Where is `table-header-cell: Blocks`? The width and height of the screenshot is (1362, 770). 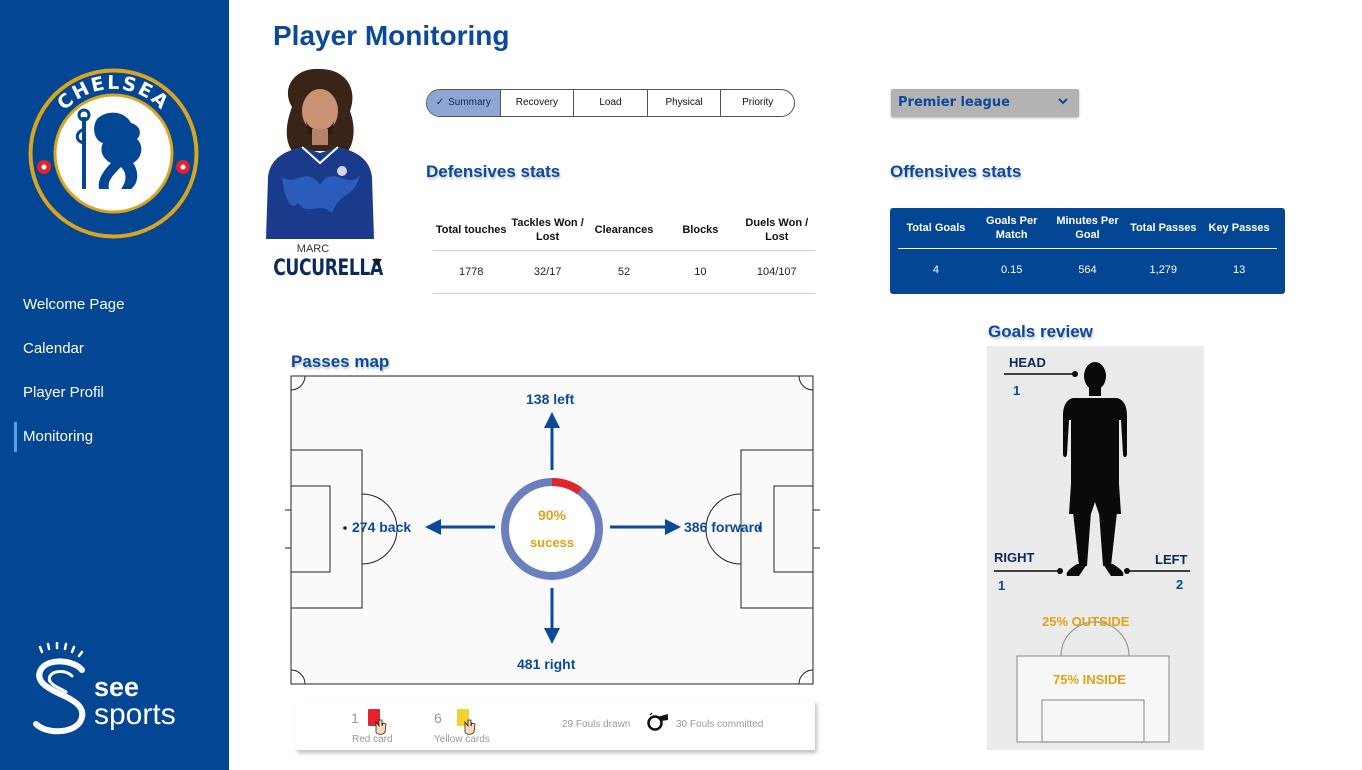 table-header-cell: Blocks is located at coordinates (700, 230).